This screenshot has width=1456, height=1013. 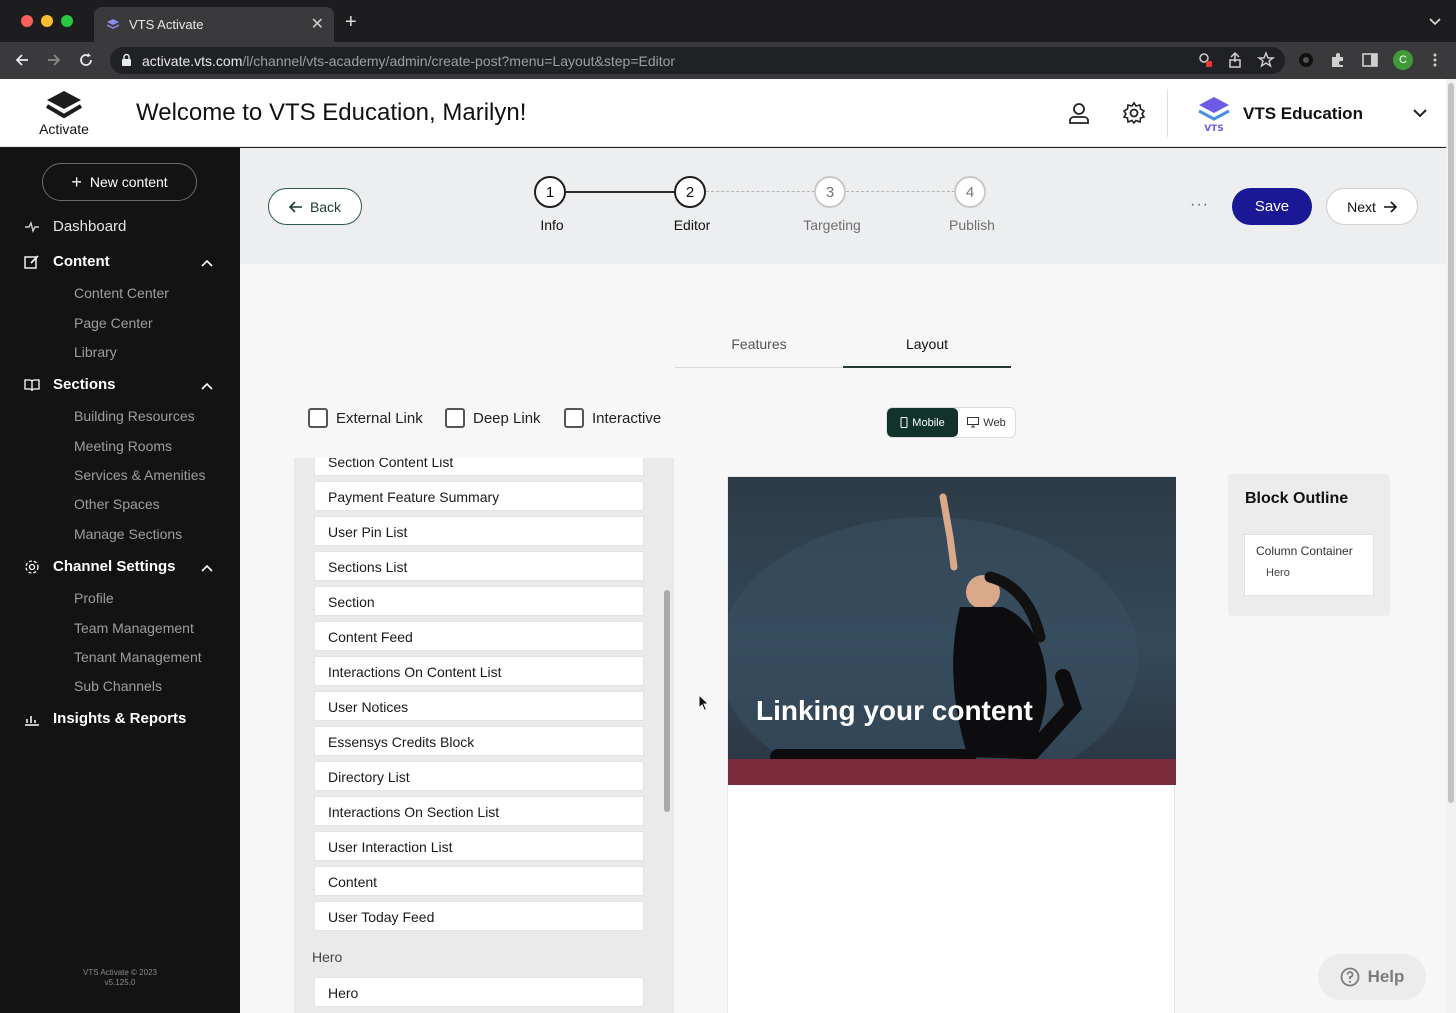 I want to click on step-2-circle: 2, so click(x=690, y=192).